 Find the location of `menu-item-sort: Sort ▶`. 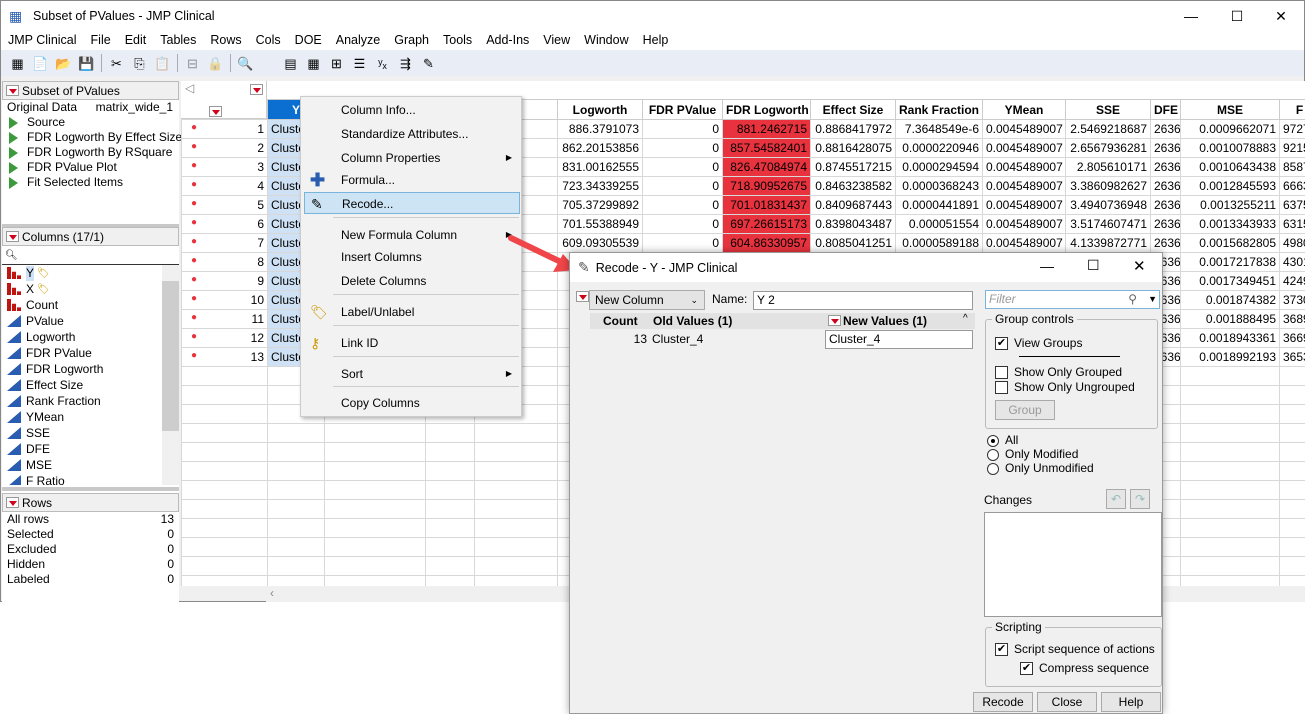

menu-item-sort: Sort ▶ is located at coordinates (412, 374).